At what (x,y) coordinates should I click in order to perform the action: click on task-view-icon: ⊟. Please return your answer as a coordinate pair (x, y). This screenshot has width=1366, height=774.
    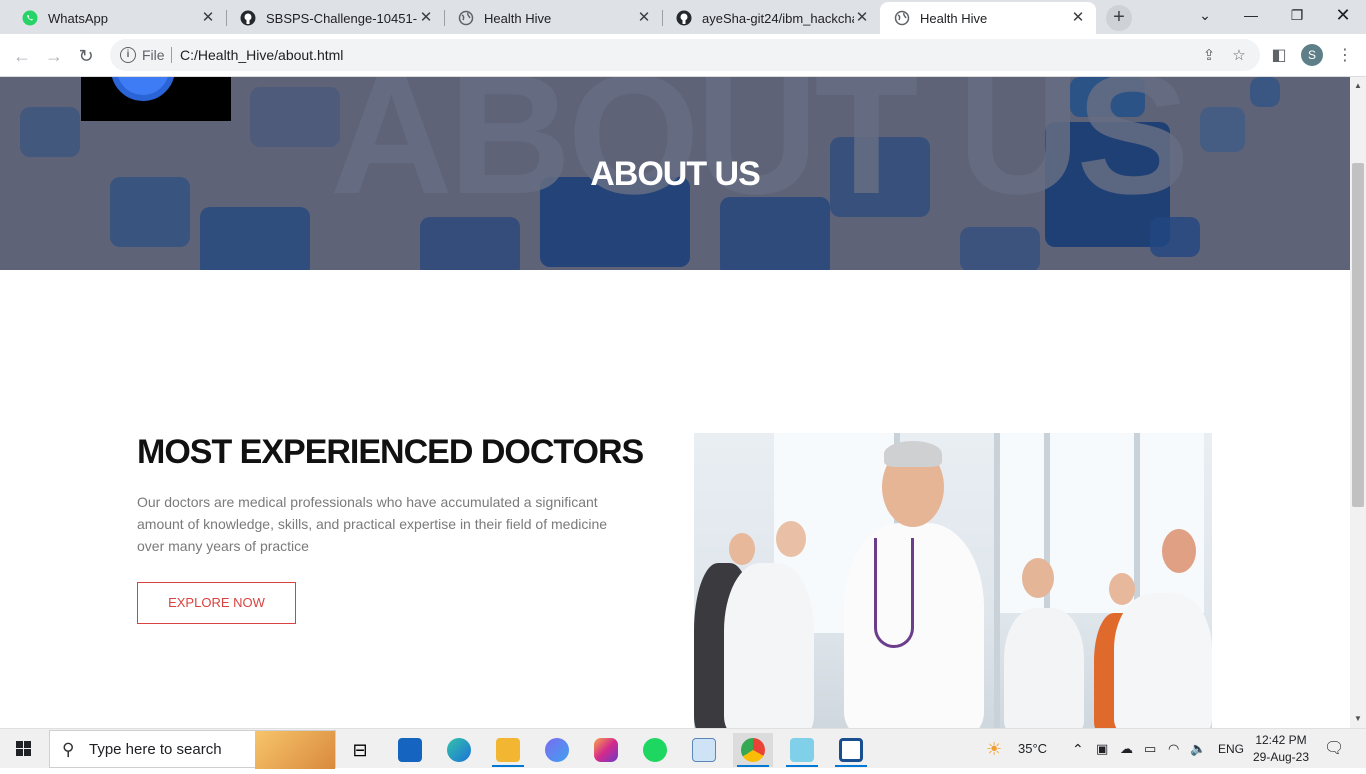
    Looking at the image, I should click on (360, 750).